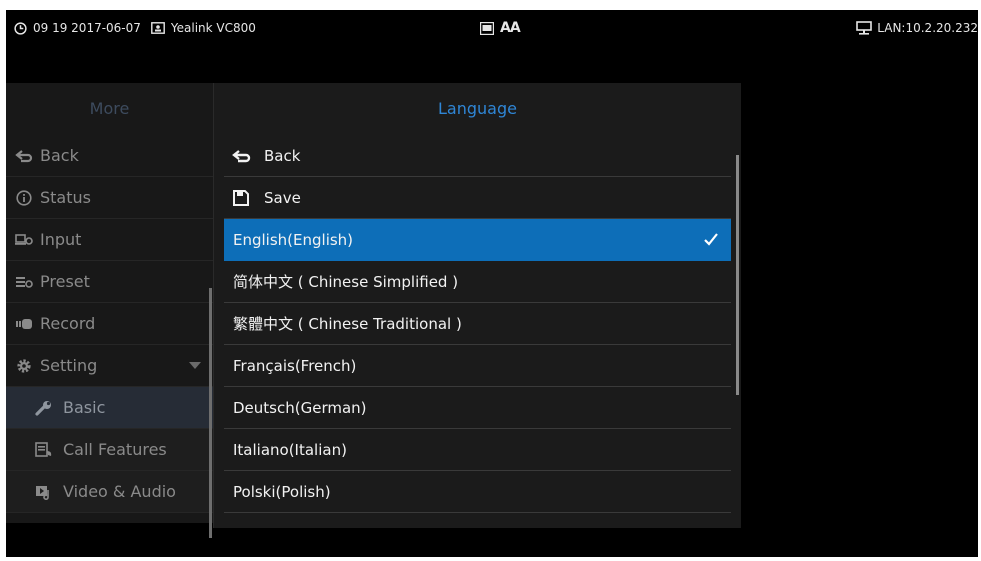  What do you see at coordinates (65, 281) in the screenshot?
I see `menu-item-label: Preset` at bounding box center [65, 281].